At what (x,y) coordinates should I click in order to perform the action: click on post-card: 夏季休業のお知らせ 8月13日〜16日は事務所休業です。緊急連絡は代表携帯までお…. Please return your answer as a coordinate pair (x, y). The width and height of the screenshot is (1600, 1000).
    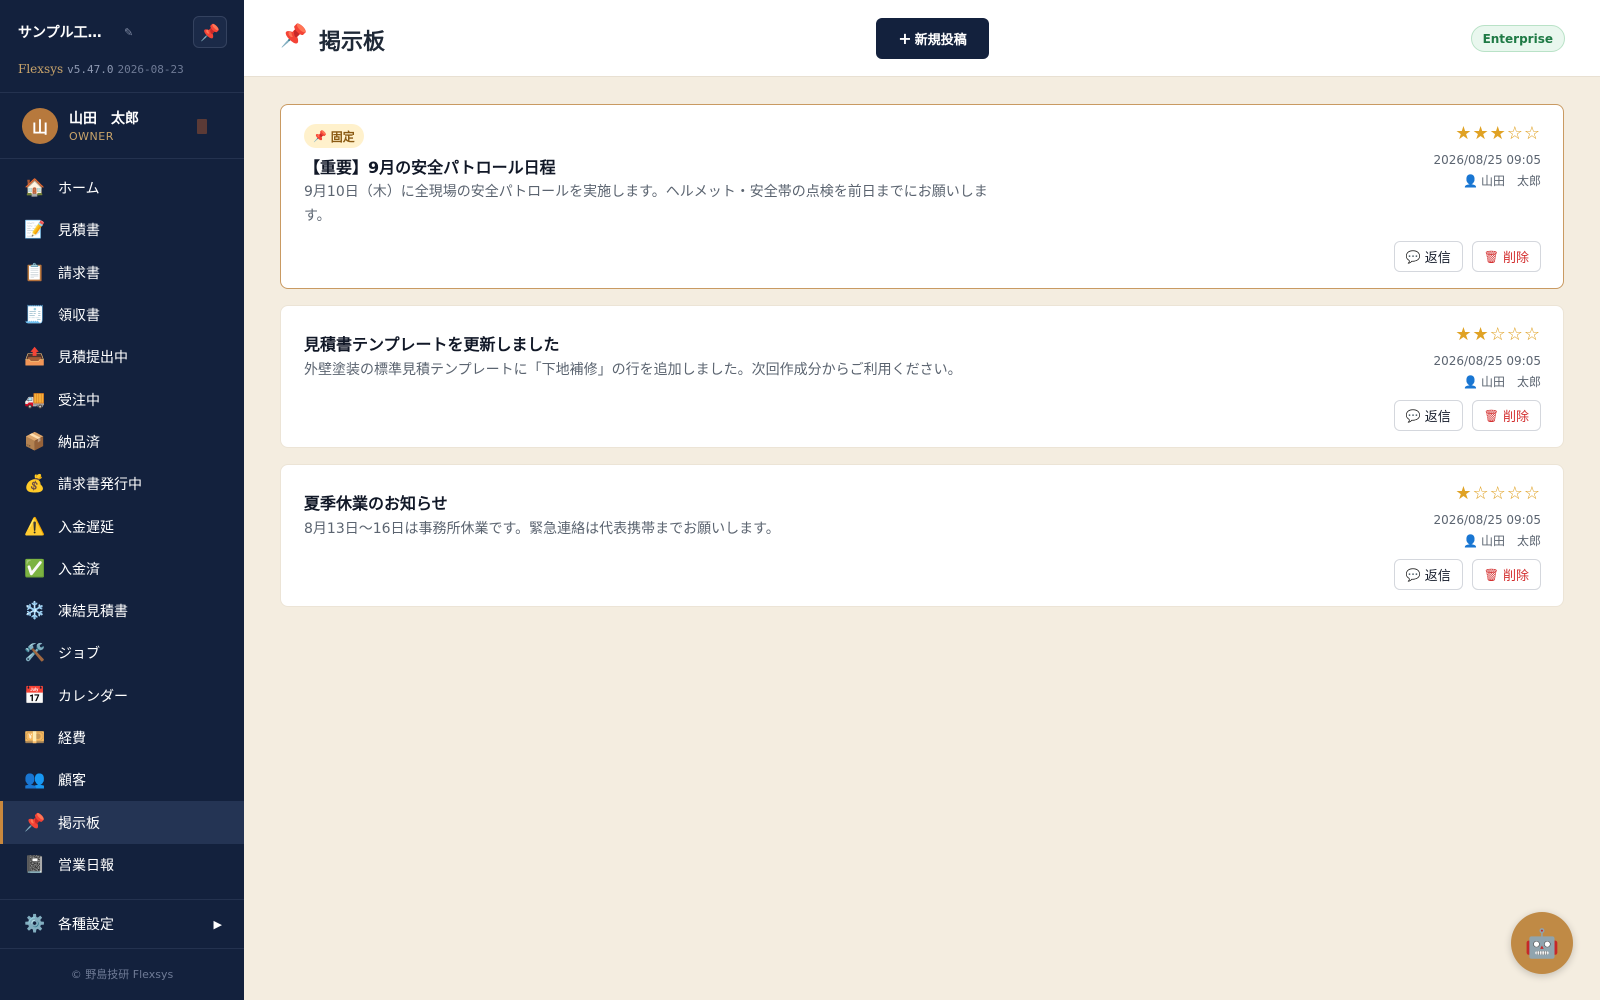
    Looking at the image, I should click on (922, 535).